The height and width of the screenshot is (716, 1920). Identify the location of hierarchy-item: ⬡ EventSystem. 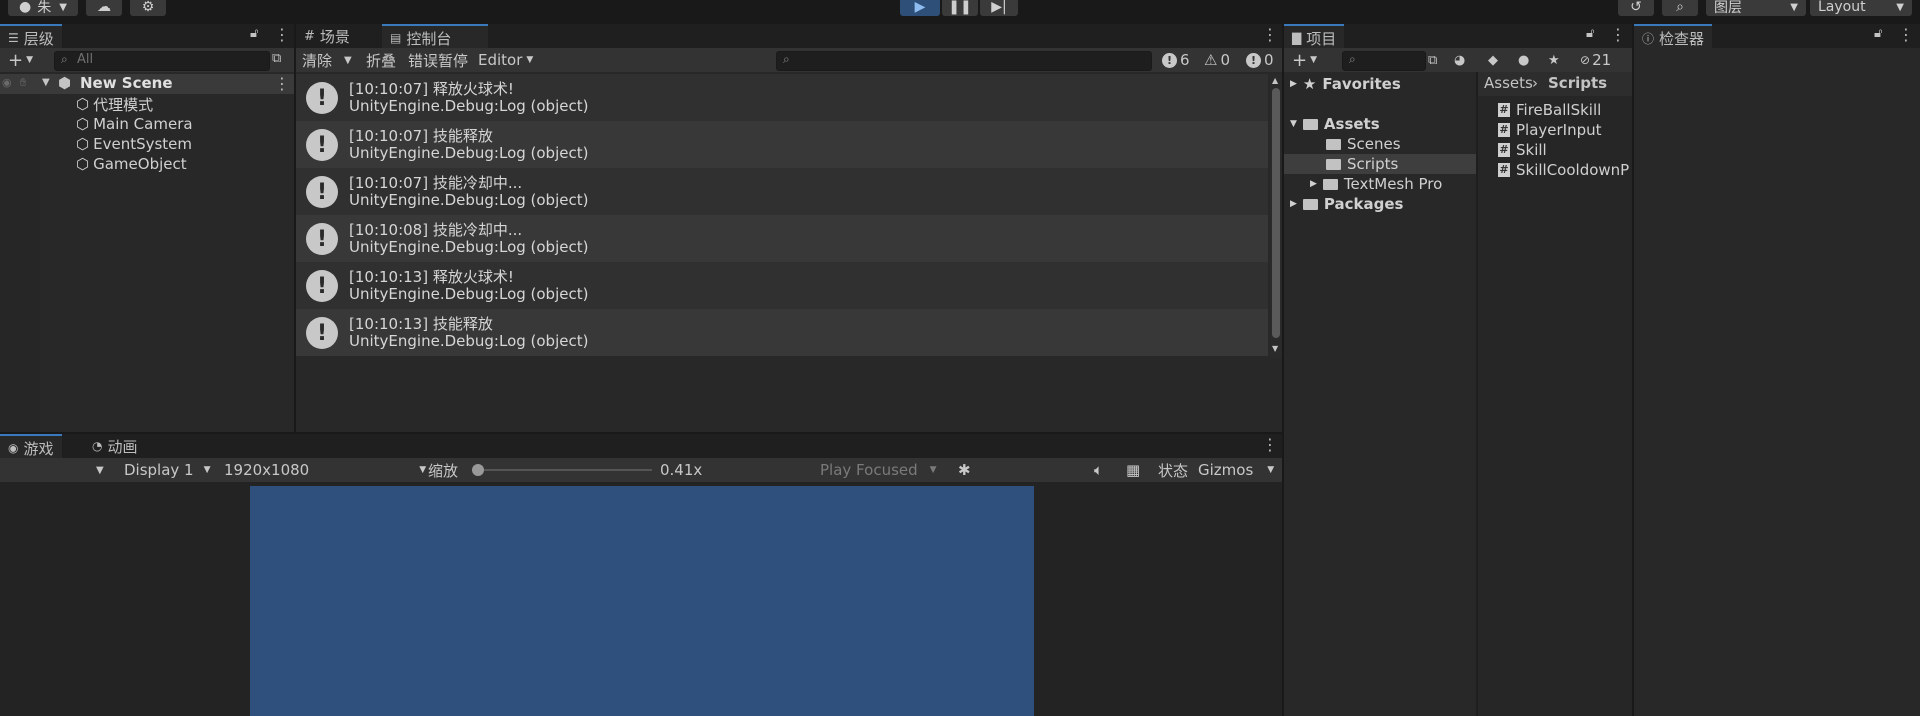
(134, 144).